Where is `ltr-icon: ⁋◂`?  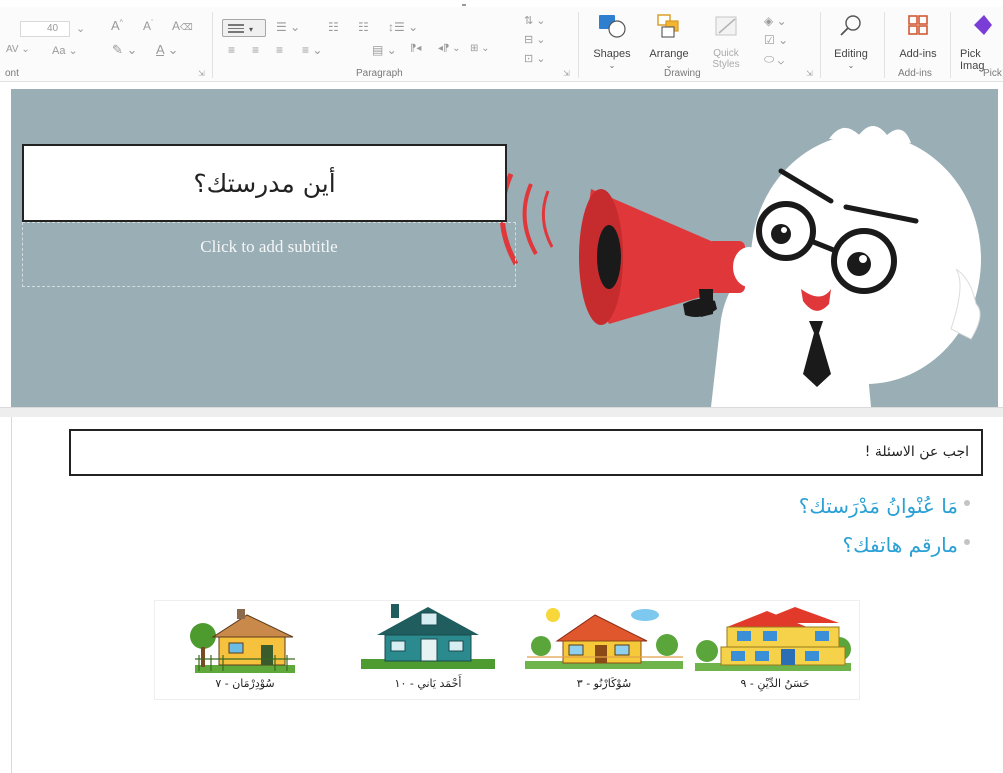
ltr-icon: ⁋◂ is located at coordinates (415, 48).